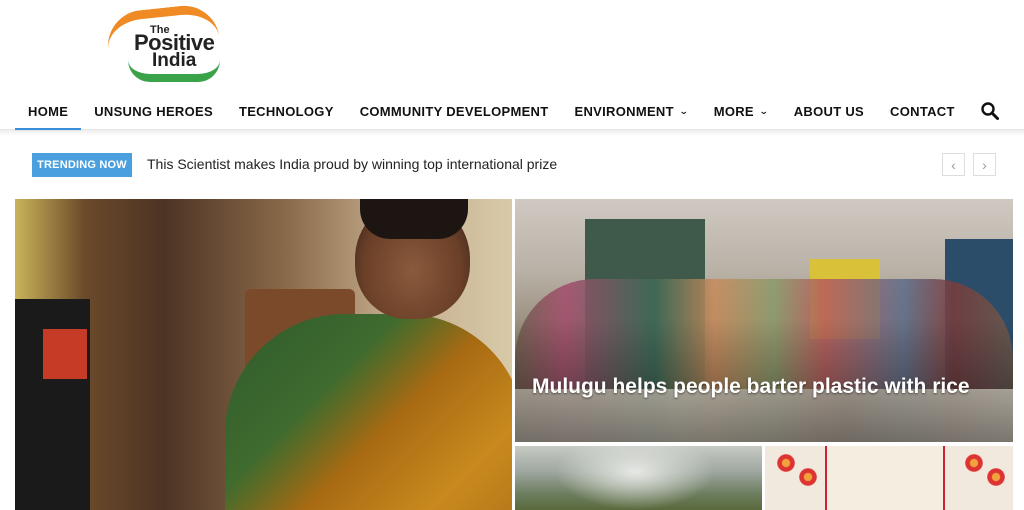 This screenshot has height=510, width=1024. I want to click on nav-item-label: TECHNOLOGY, so click(286, 111).